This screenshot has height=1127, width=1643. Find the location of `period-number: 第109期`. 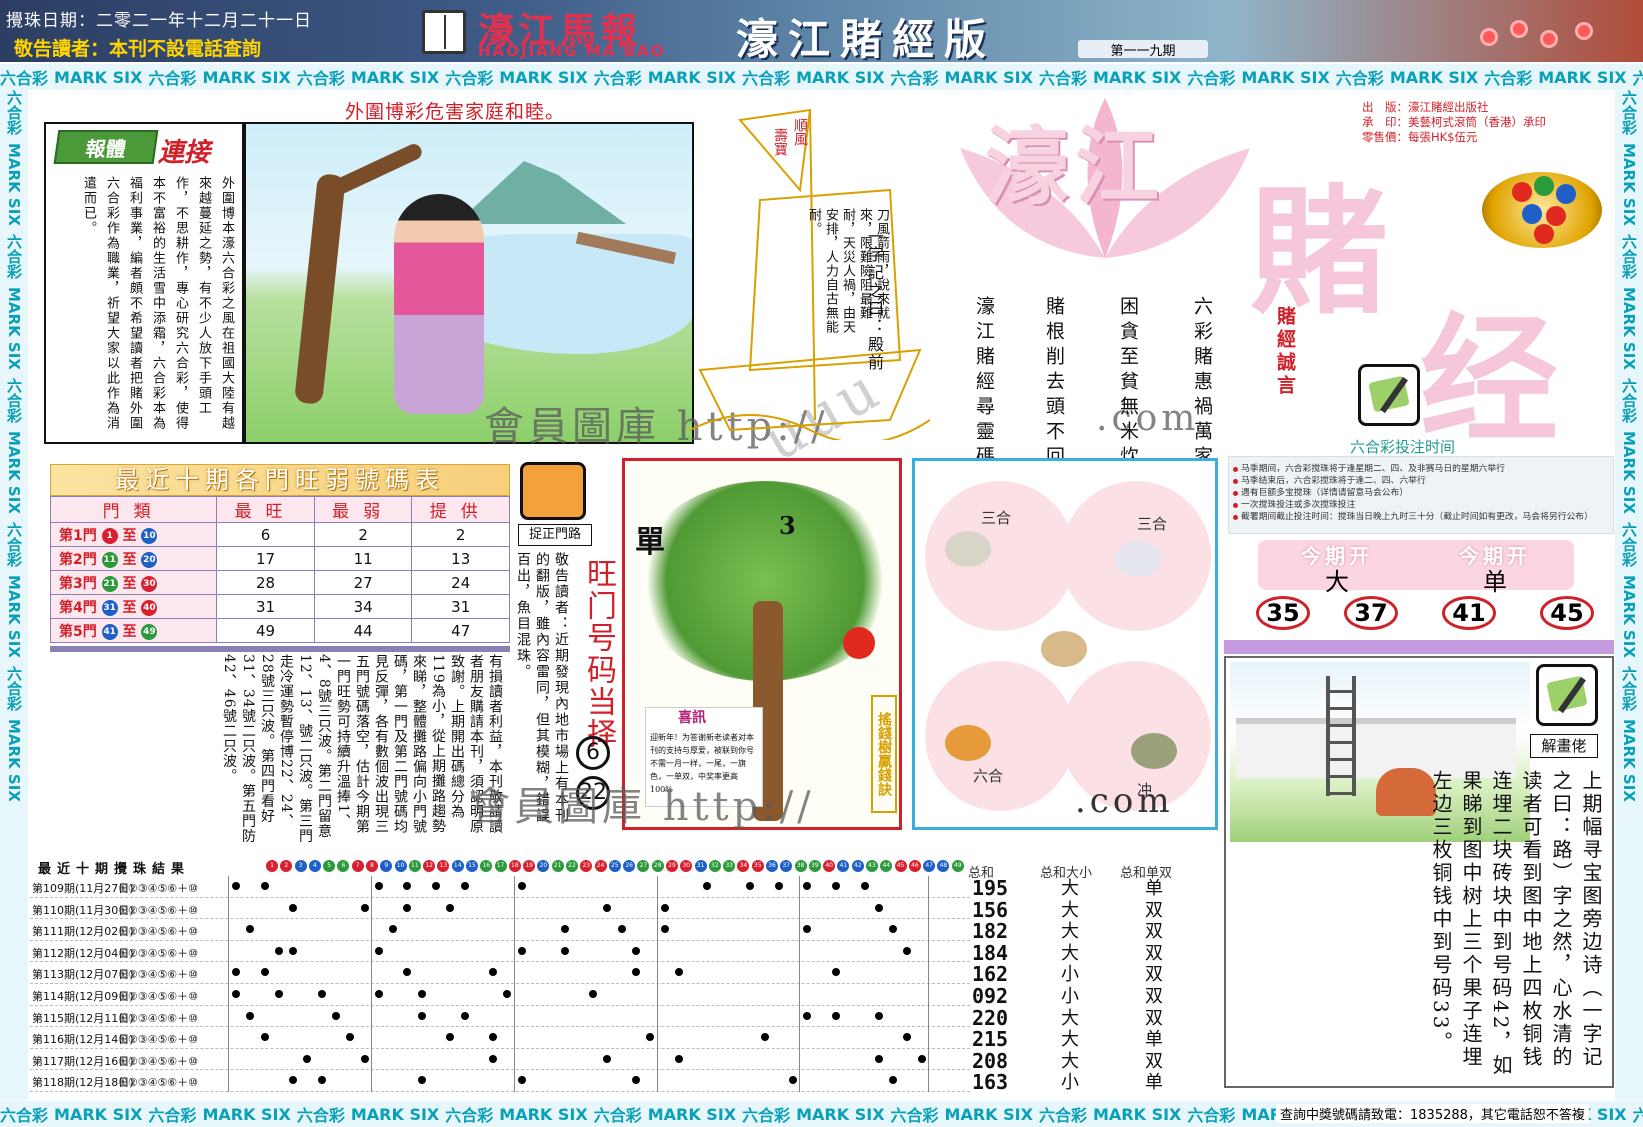

period-number: 第109期 is located at coordinates (53, 888).